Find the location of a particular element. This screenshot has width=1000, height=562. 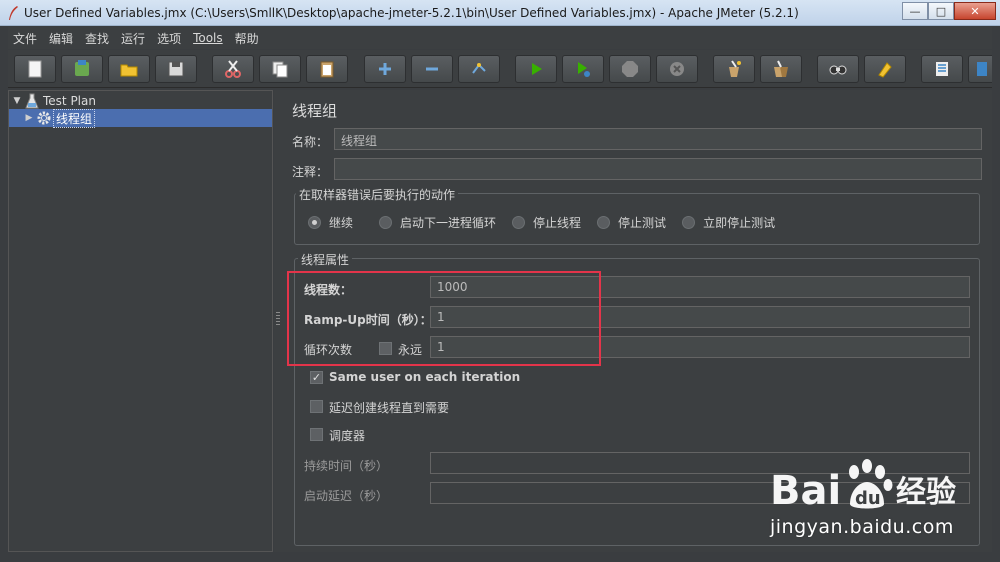

maximize-button: □ is located at coordinates (941, 11).